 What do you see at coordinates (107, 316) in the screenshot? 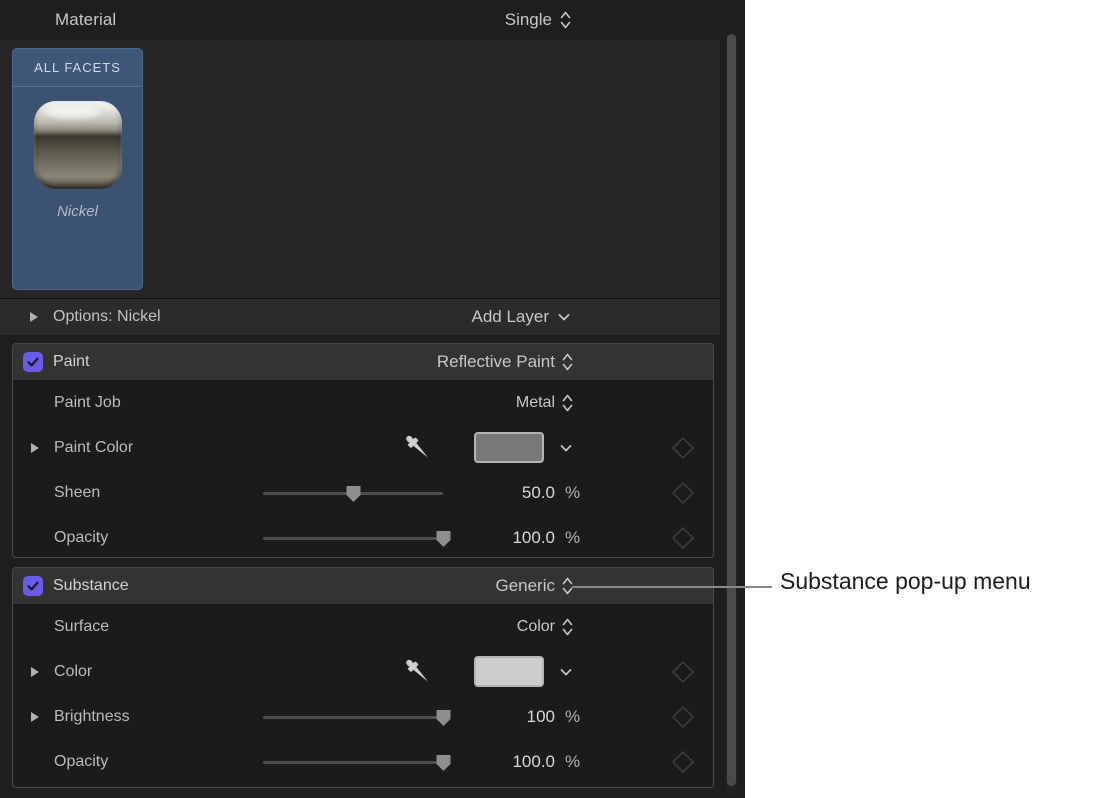
I see `options-label: Options: Nickel` at bounding box center [107, 316].